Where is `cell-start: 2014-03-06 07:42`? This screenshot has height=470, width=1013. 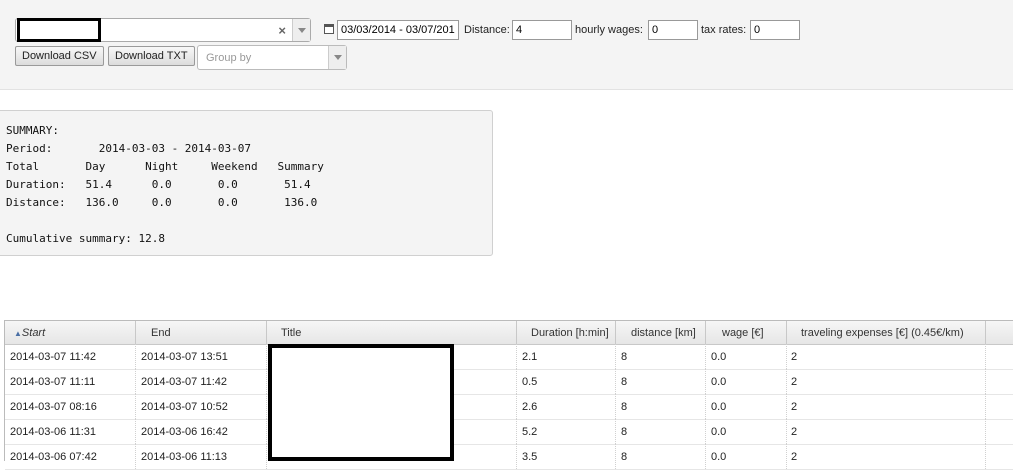 cell-start: 2014-03-06 07:42 is located at coordinates (70, 456).